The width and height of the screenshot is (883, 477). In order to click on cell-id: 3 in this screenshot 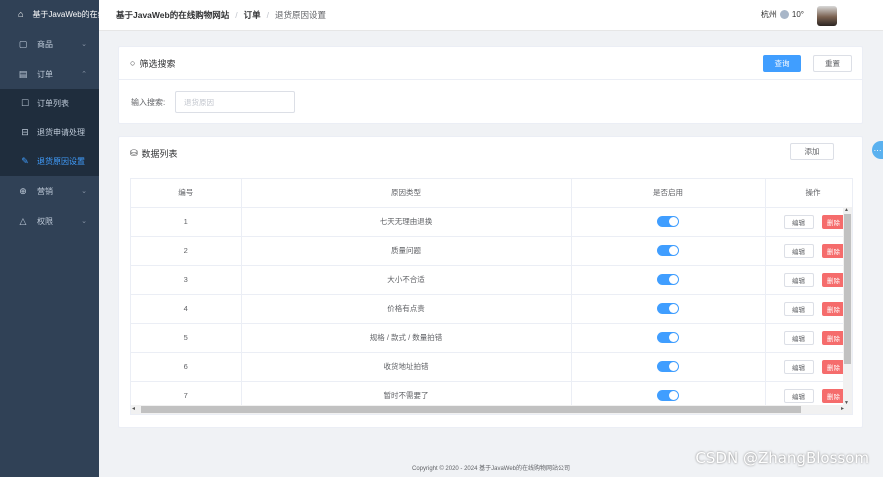, I will do `click(186, 280)`.